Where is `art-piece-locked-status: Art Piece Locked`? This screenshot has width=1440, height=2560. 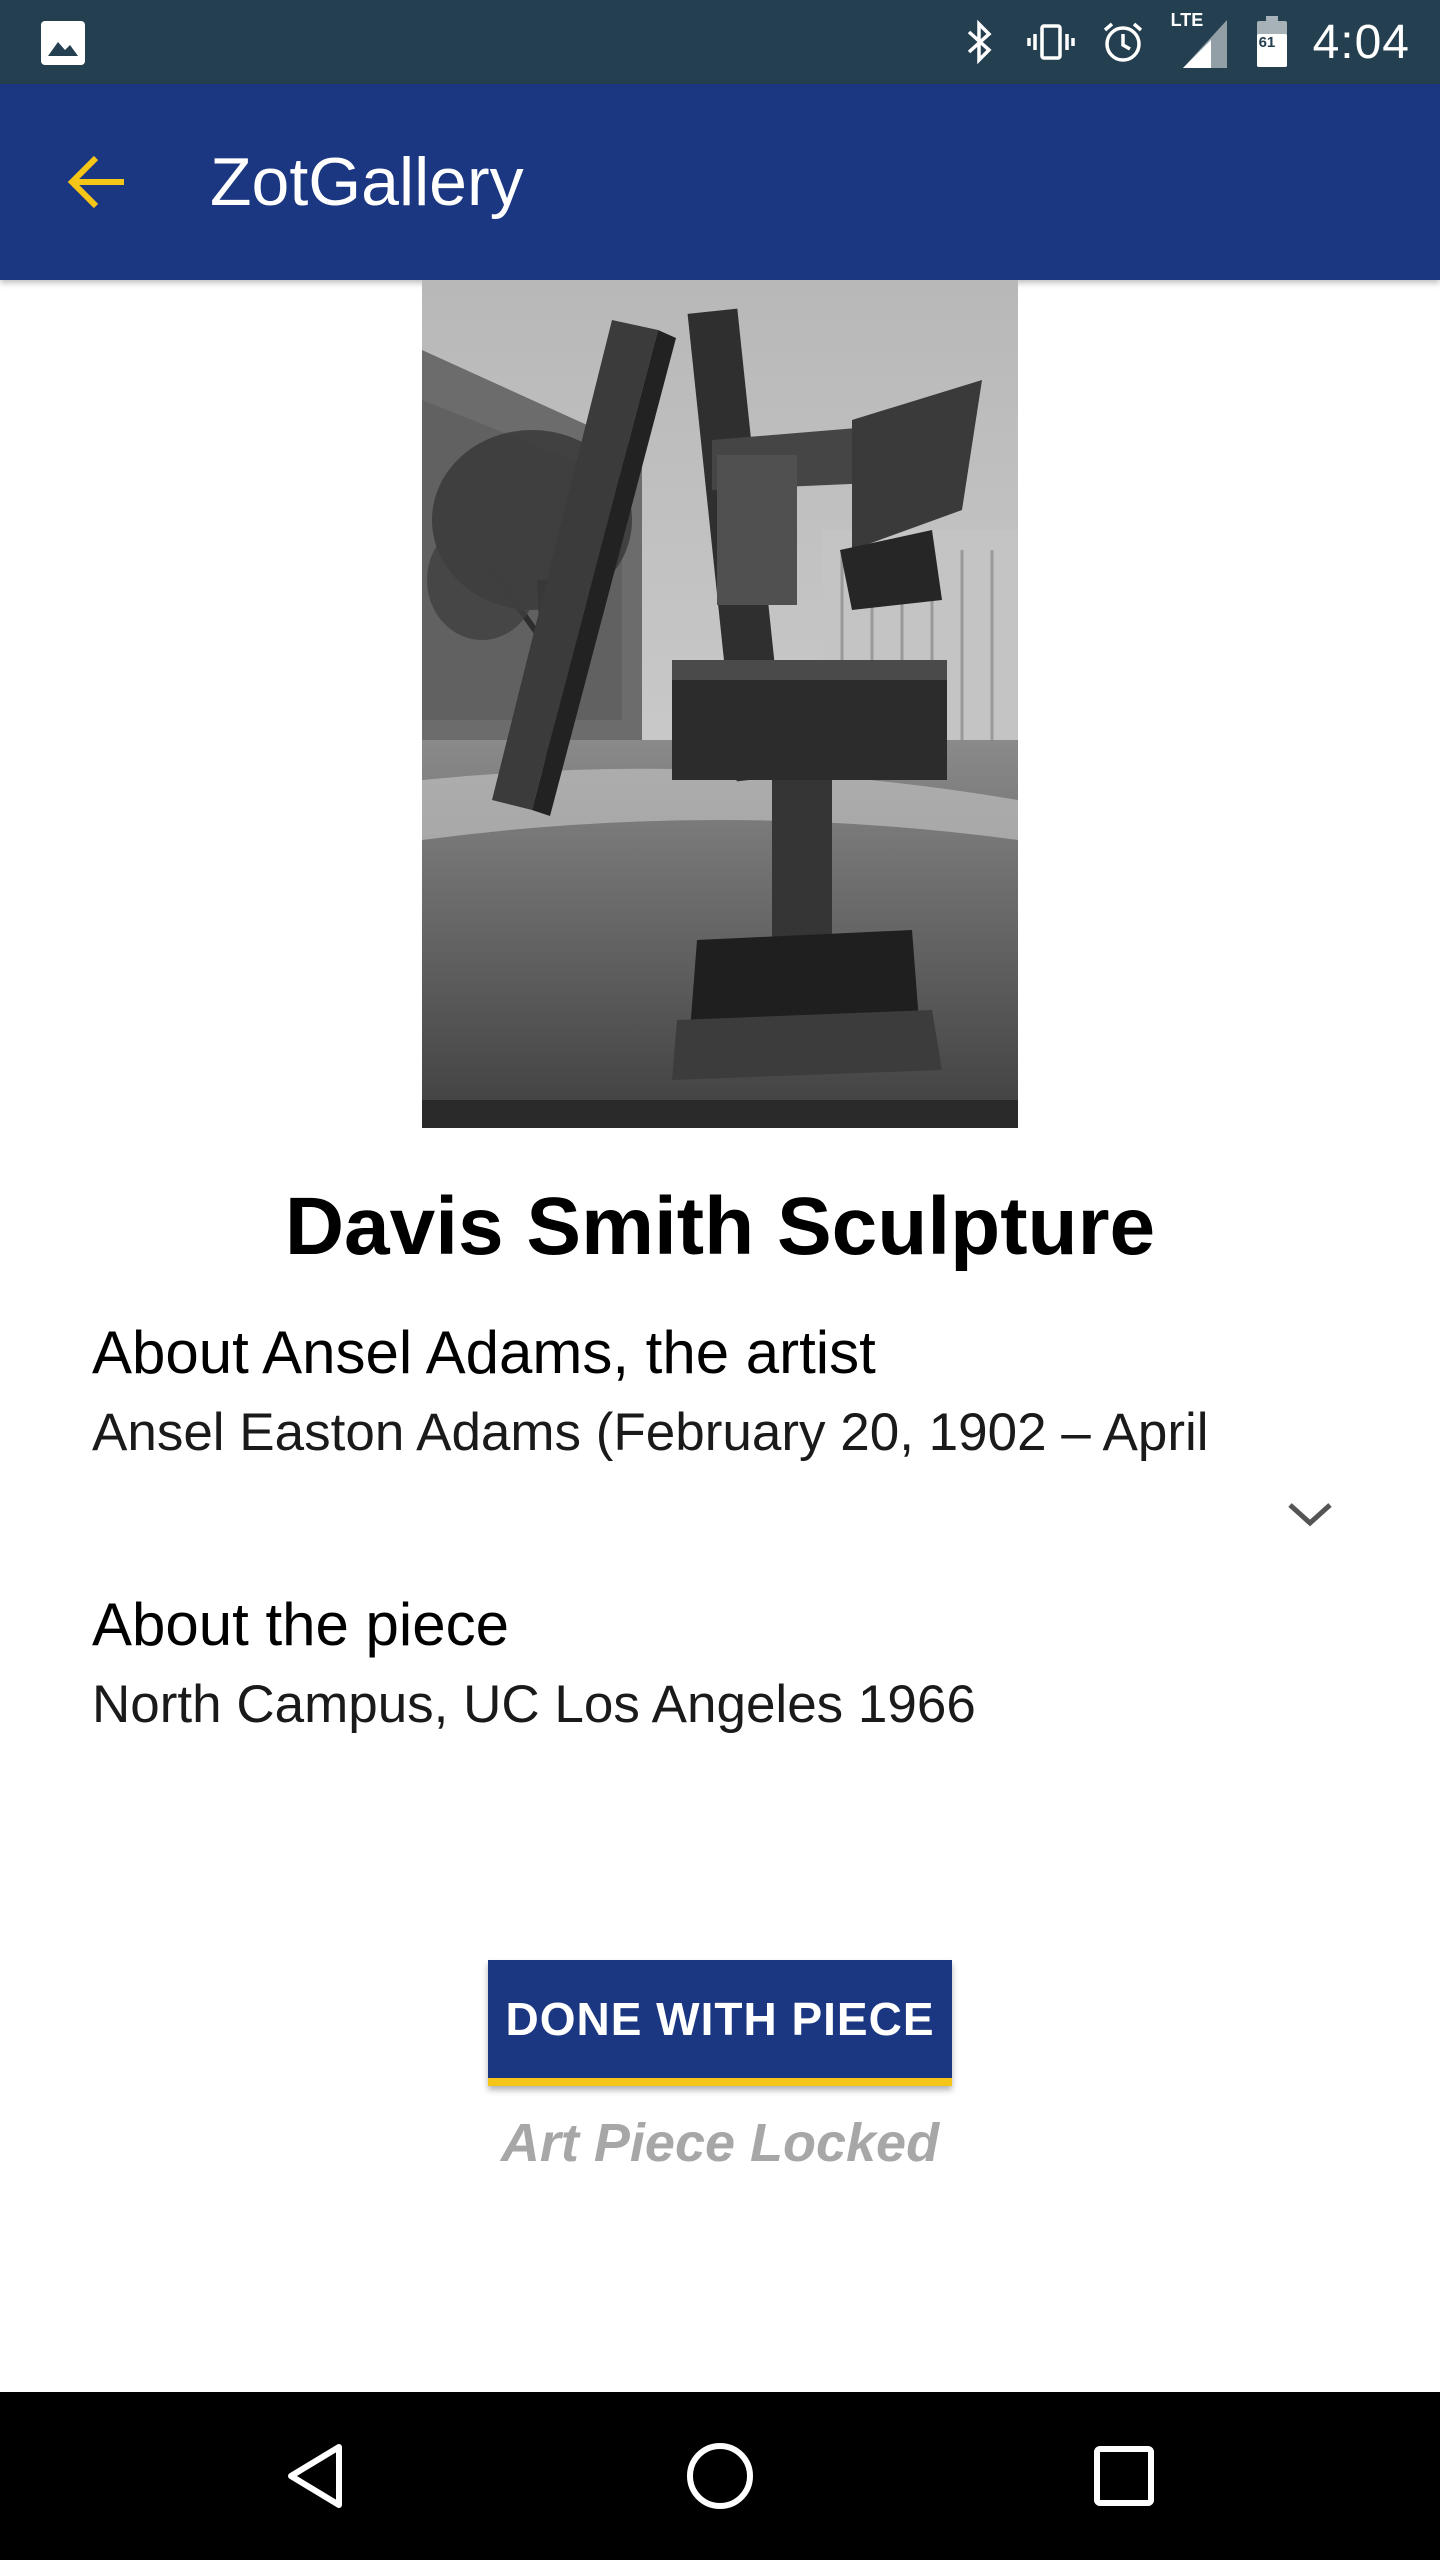 art-piece-locked-status: Art Piece Locked is located at coordinates (720, 2143).